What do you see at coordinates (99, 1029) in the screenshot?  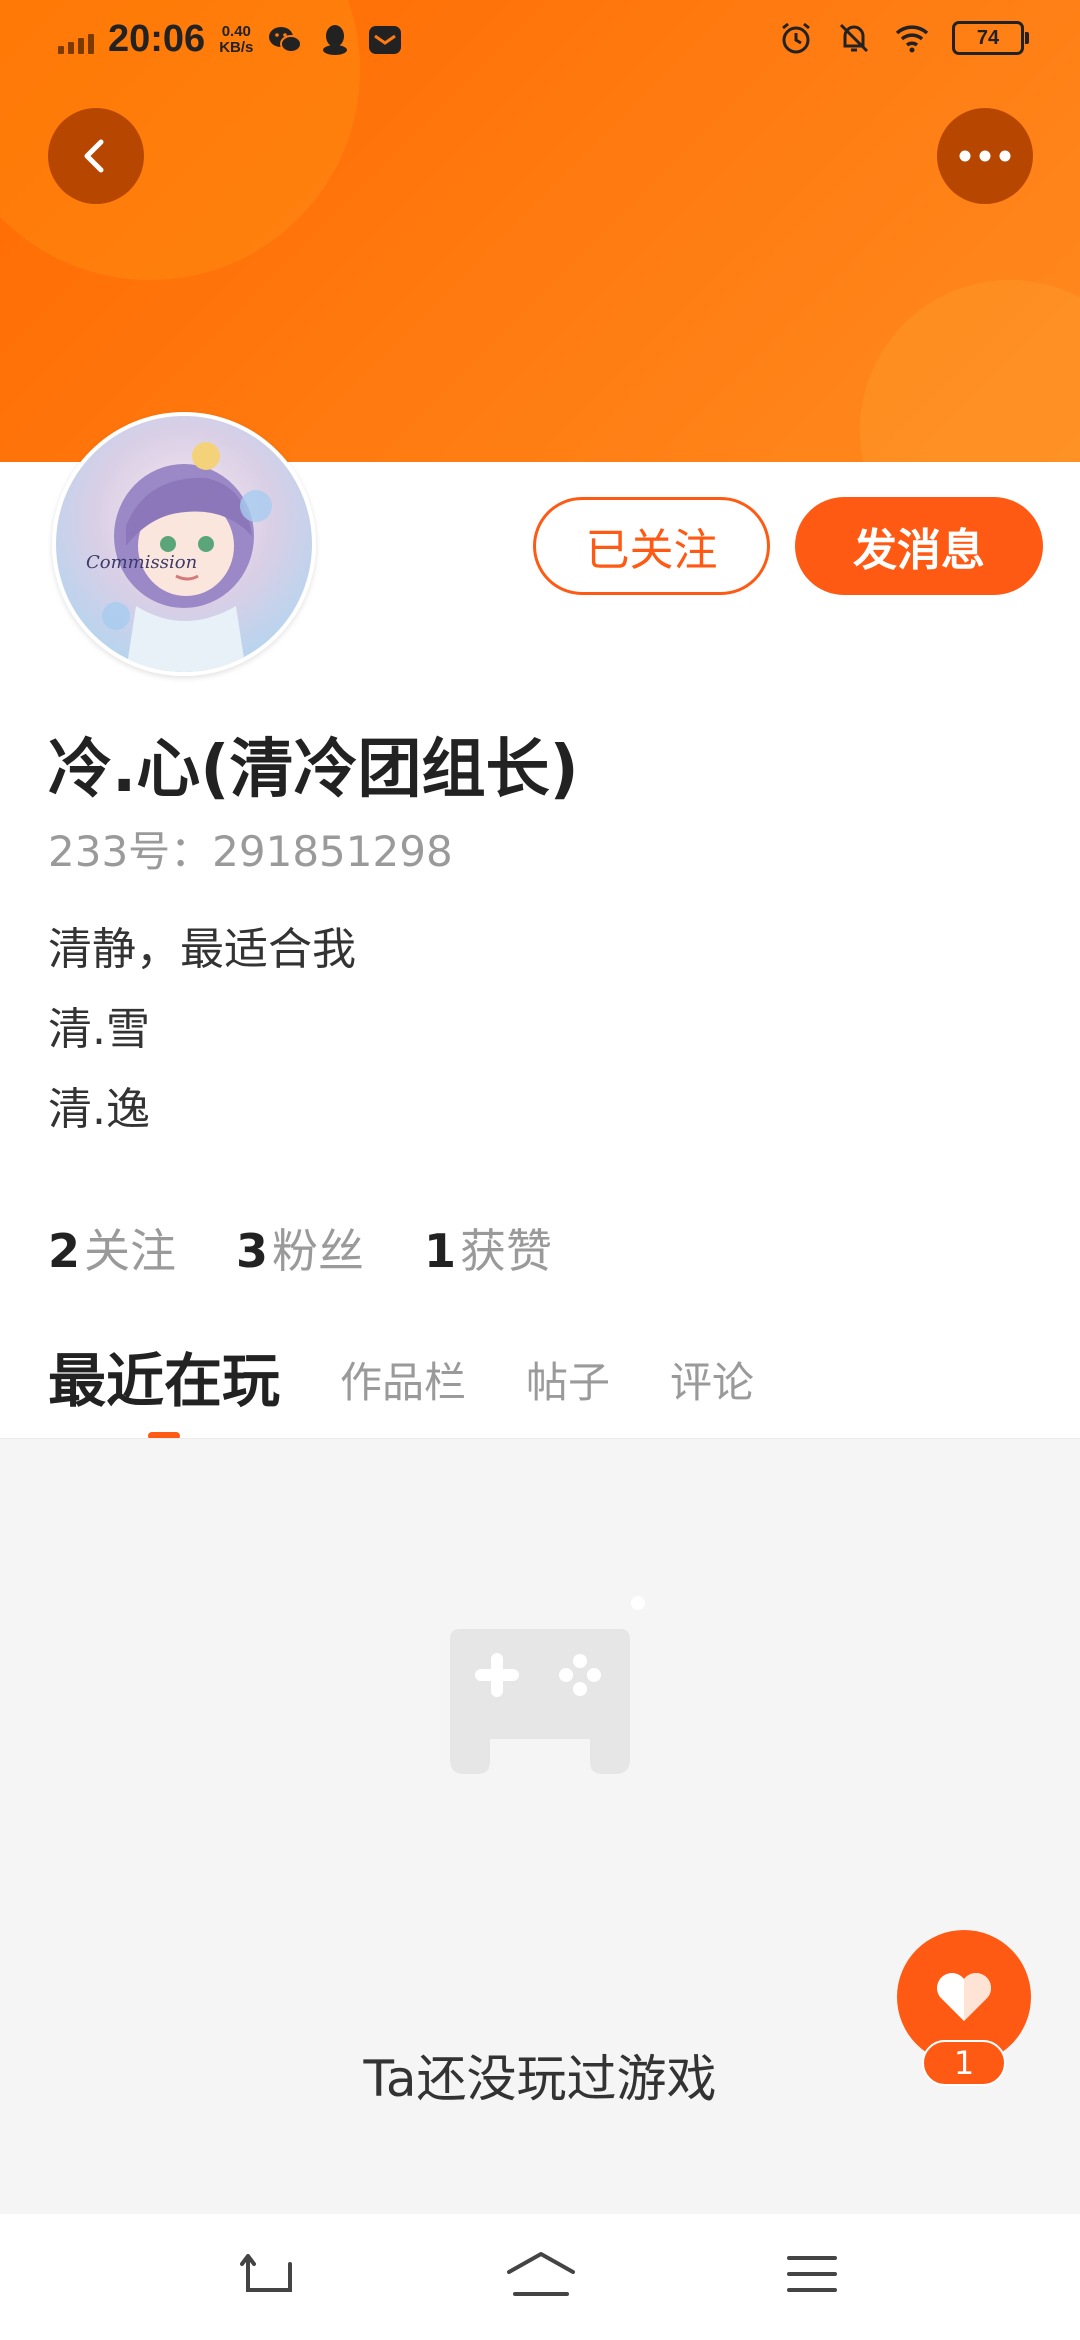 I see `bio-line: 清.雪` at bounding box center [99, 1029].